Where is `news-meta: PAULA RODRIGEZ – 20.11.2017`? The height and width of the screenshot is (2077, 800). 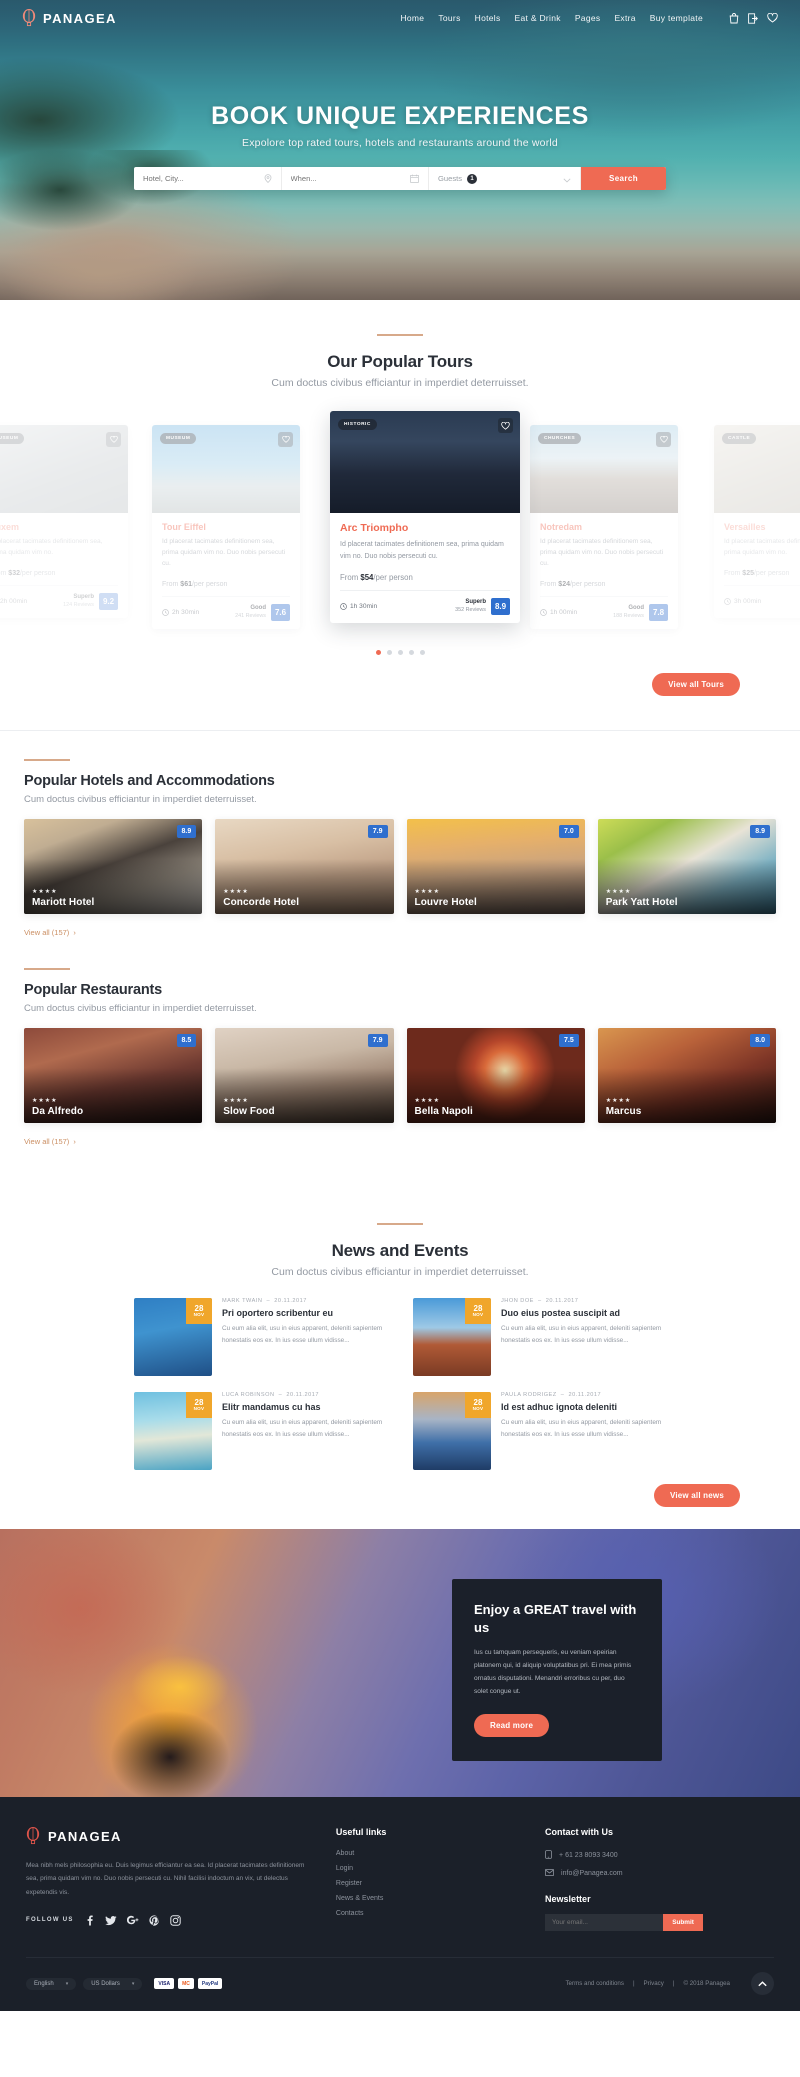
news-meta: PAULA RODRIGEZ – 20.11.2017 is located at coordinates (551, 1395).